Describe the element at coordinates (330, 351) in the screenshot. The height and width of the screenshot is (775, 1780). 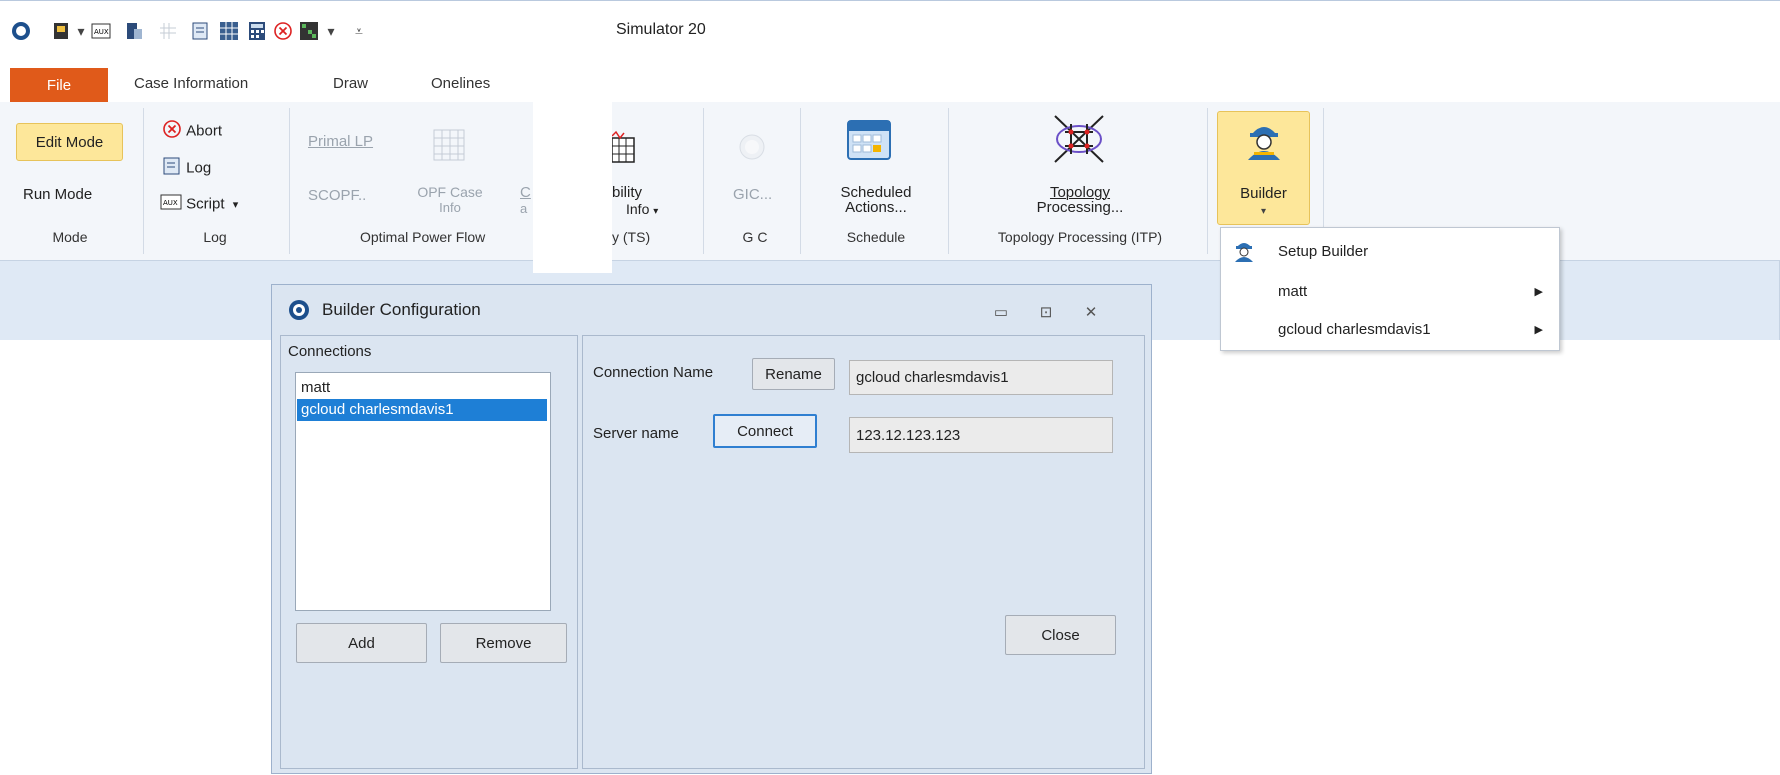
I see `connections-label: Connections` at that location.